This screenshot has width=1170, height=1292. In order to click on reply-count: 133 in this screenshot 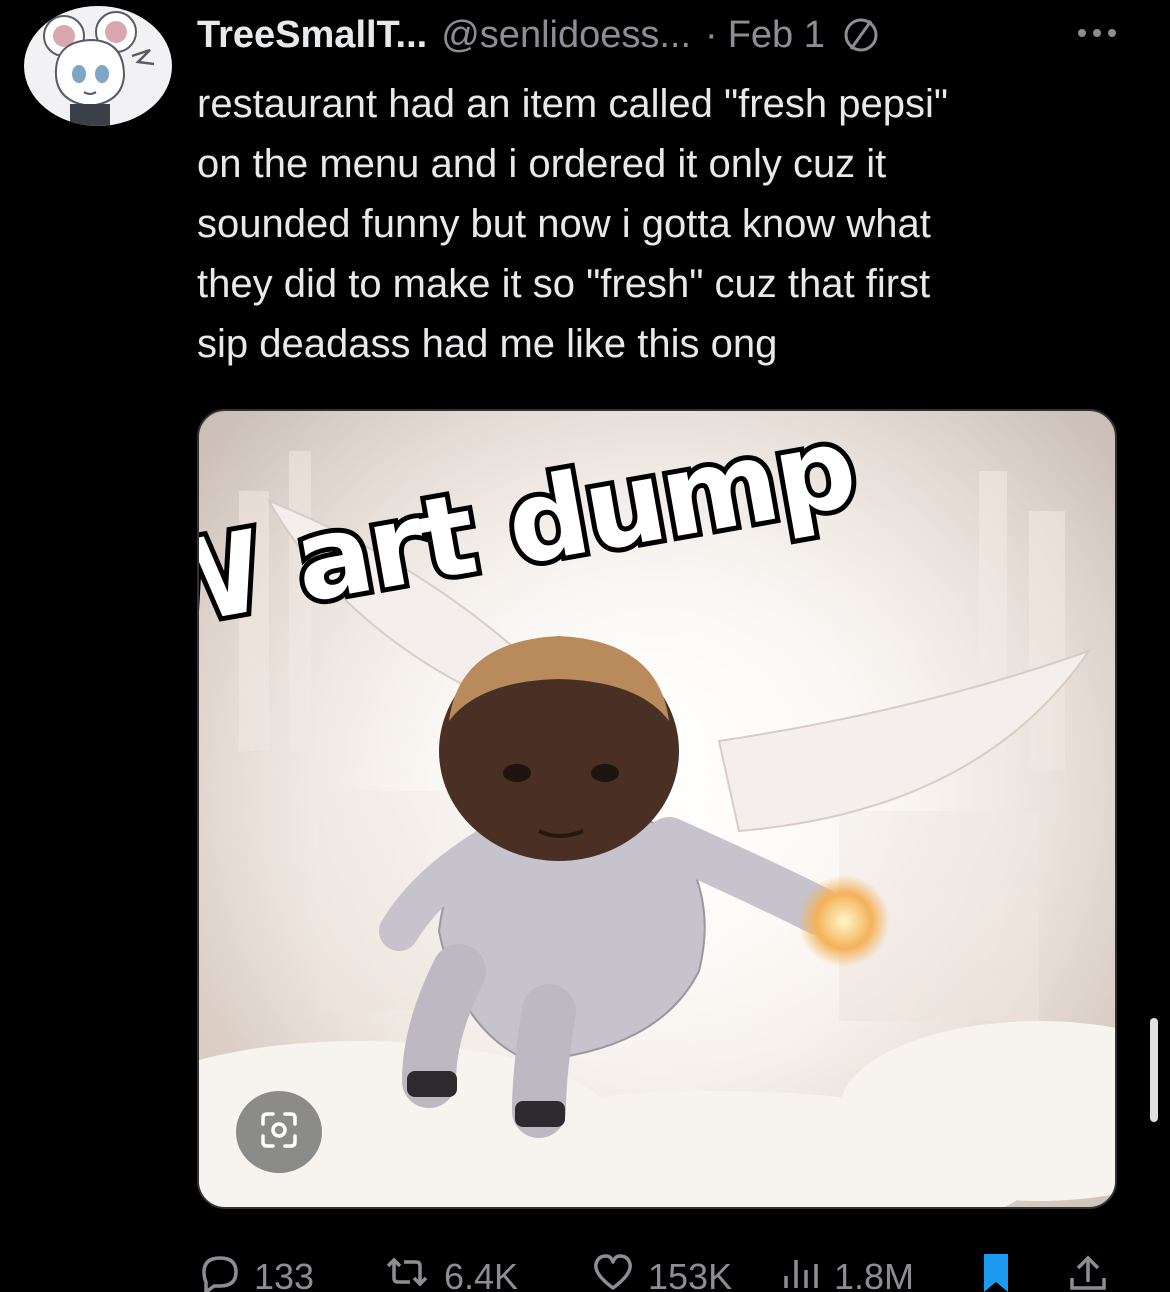, I will do `click(284, 1273)`.